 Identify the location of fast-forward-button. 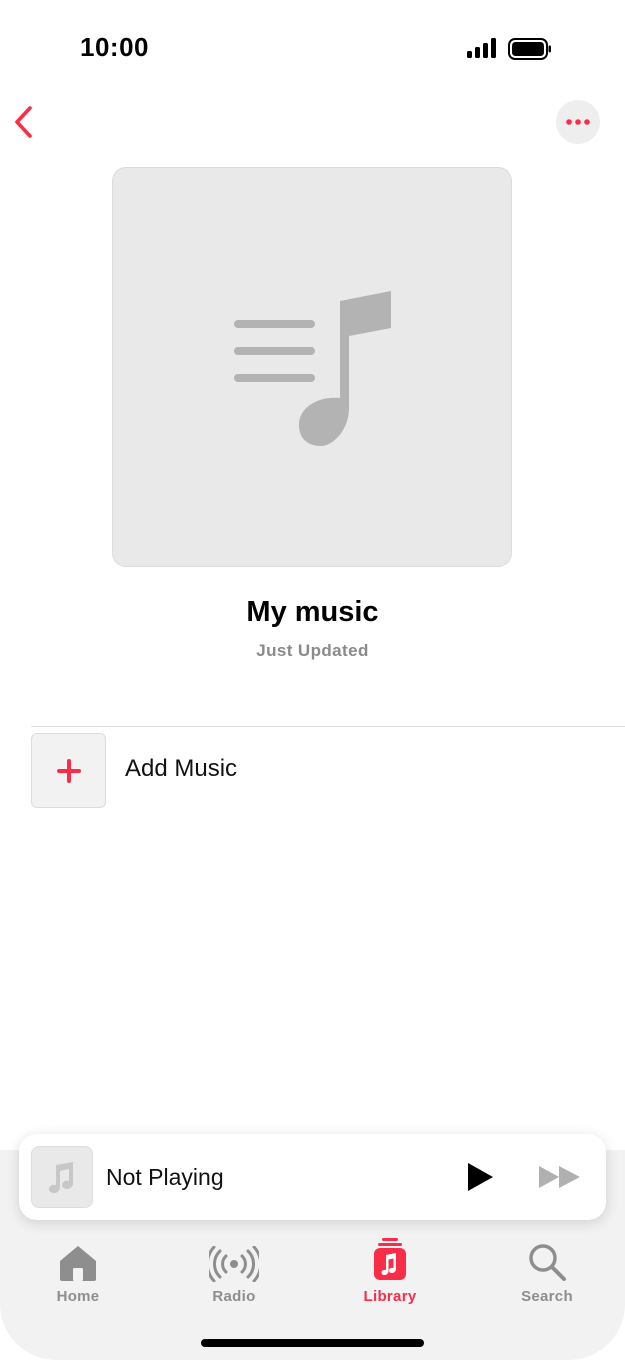
(560, 1179).